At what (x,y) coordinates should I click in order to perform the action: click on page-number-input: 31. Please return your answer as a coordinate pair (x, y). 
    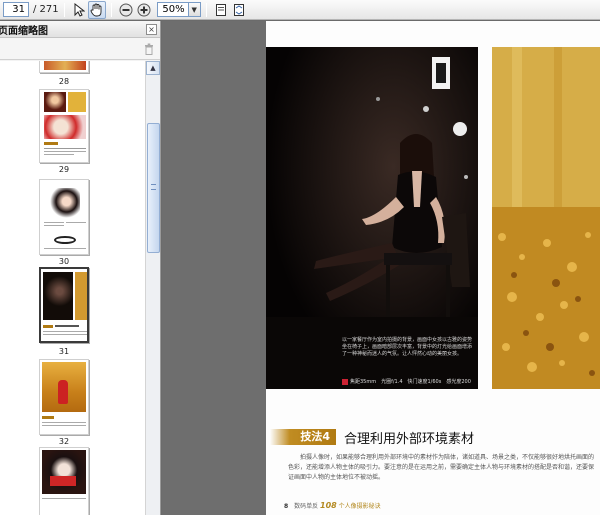
    Looking at the image, I should click on (16, 9).